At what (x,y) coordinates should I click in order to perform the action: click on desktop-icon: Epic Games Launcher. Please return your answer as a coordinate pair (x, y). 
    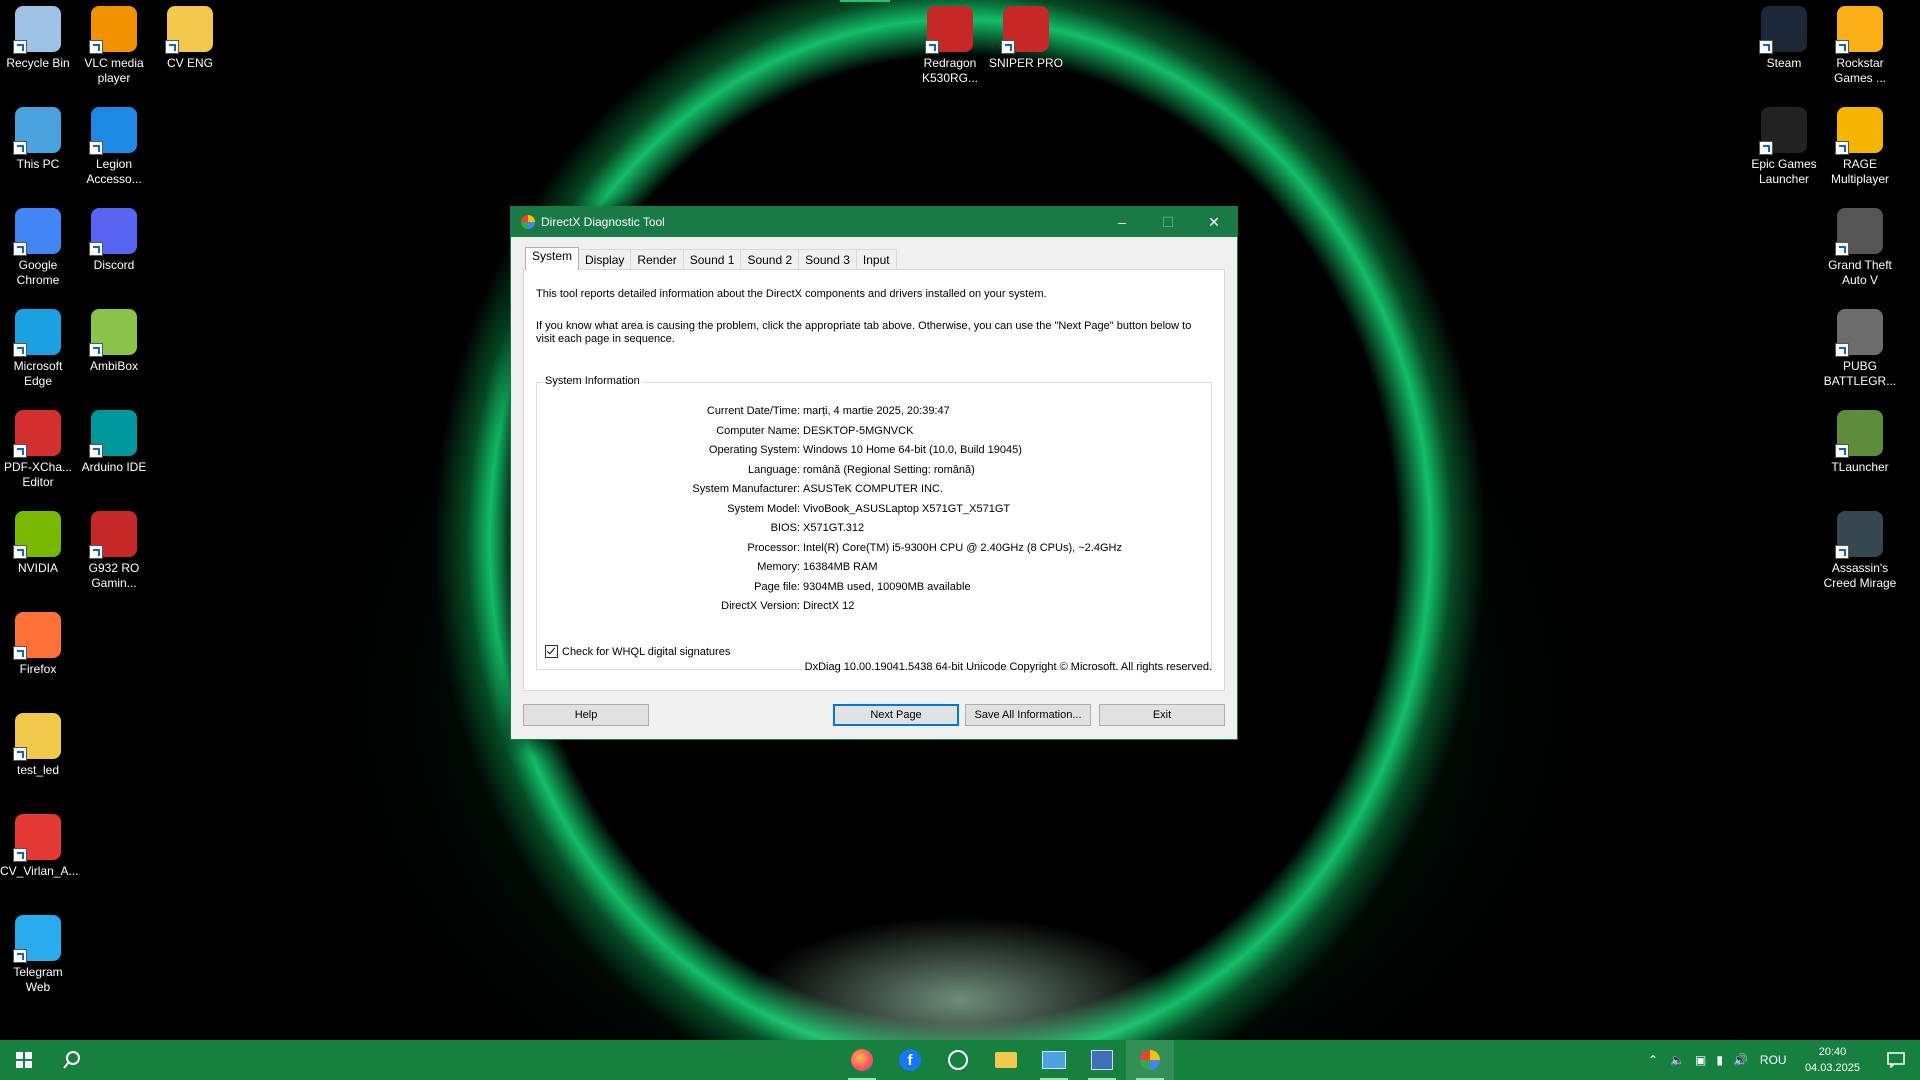
    Looking at the image, I should click on (1784, 144).